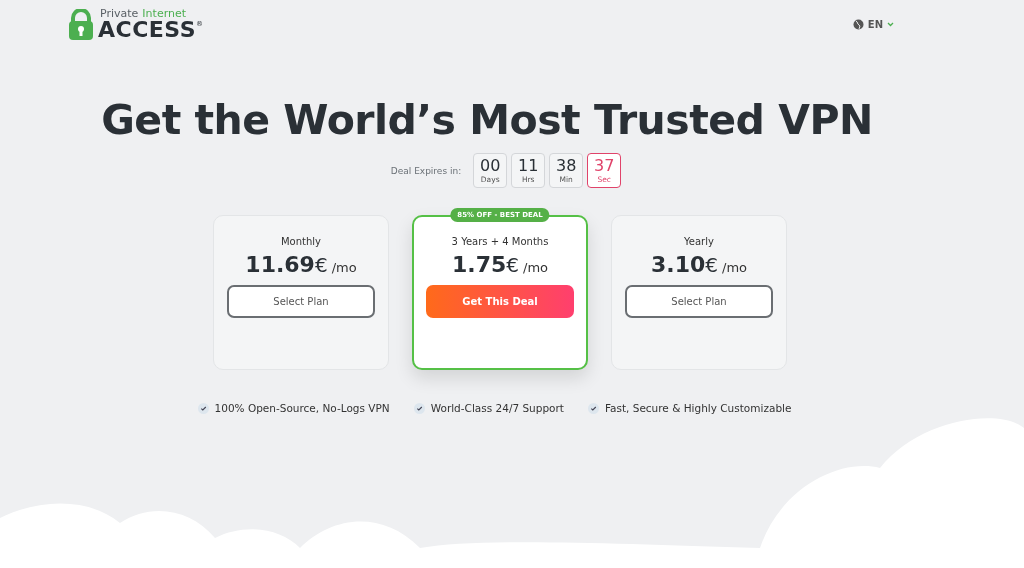 This screenshot has height=568, width=1024. I want to click on countdown-value: 38, so click(566, 166).